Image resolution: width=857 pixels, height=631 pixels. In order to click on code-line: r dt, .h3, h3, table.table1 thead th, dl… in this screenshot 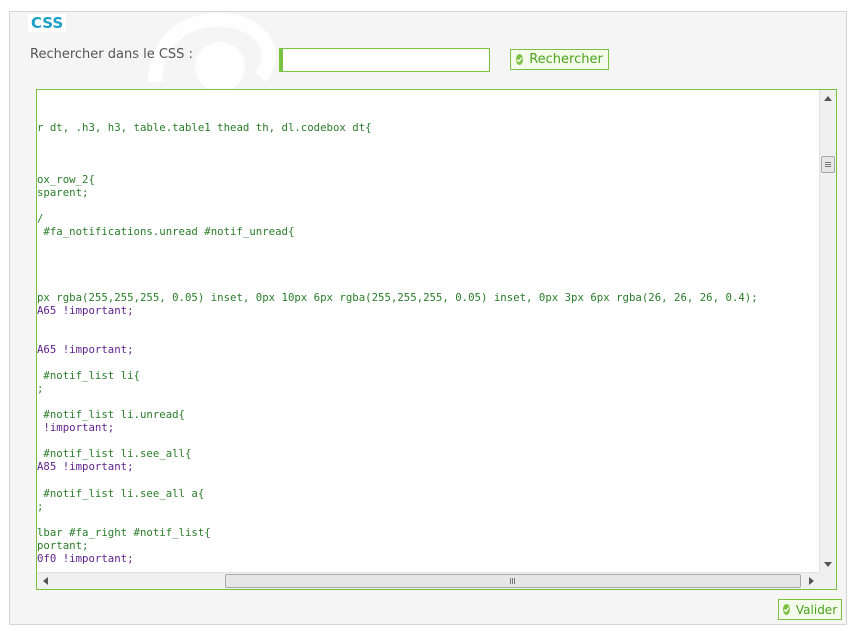, I will do `click(204, 127)`.